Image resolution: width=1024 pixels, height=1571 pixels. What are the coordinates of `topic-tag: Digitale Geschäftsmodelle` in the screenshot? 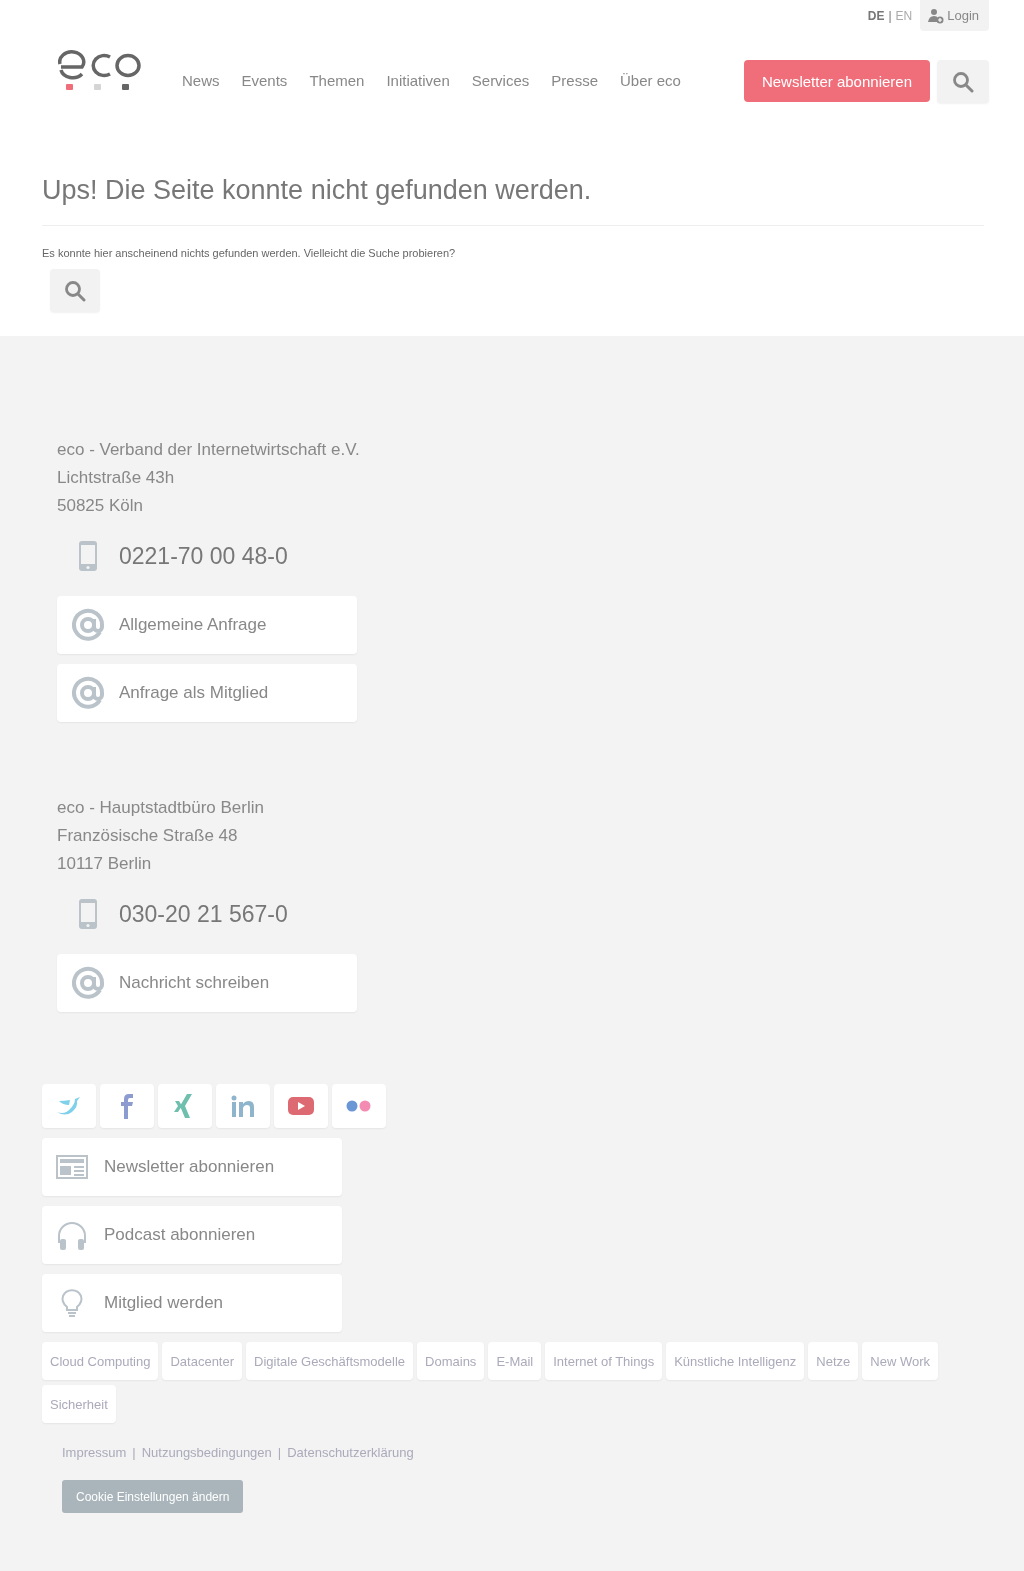 It's located at (330, 1361).